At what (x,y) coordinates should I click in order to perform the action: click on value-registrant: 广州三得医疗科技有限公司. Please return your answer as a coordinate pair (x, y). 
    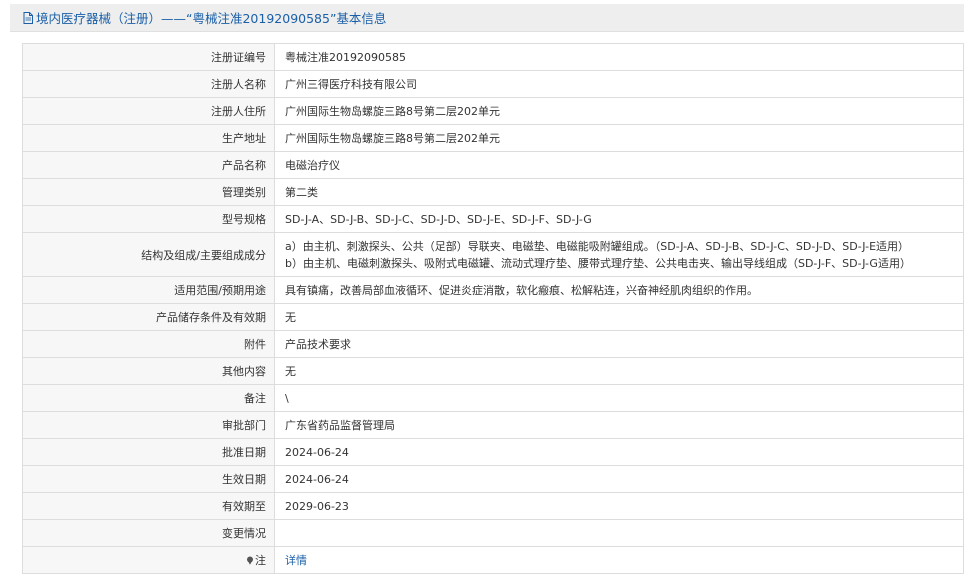
    Looking at the image, I should click on (619, 84).